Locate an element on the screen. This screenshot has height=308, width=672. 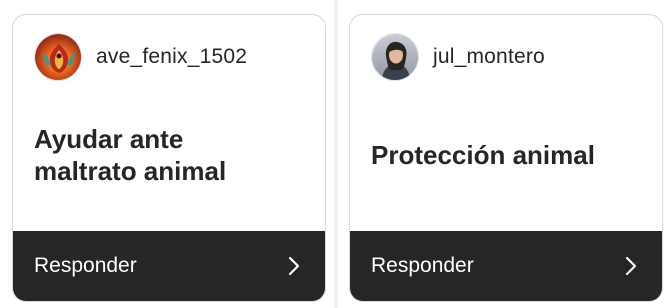
question-line: maltrato animal is located at coordinates (130, 171).